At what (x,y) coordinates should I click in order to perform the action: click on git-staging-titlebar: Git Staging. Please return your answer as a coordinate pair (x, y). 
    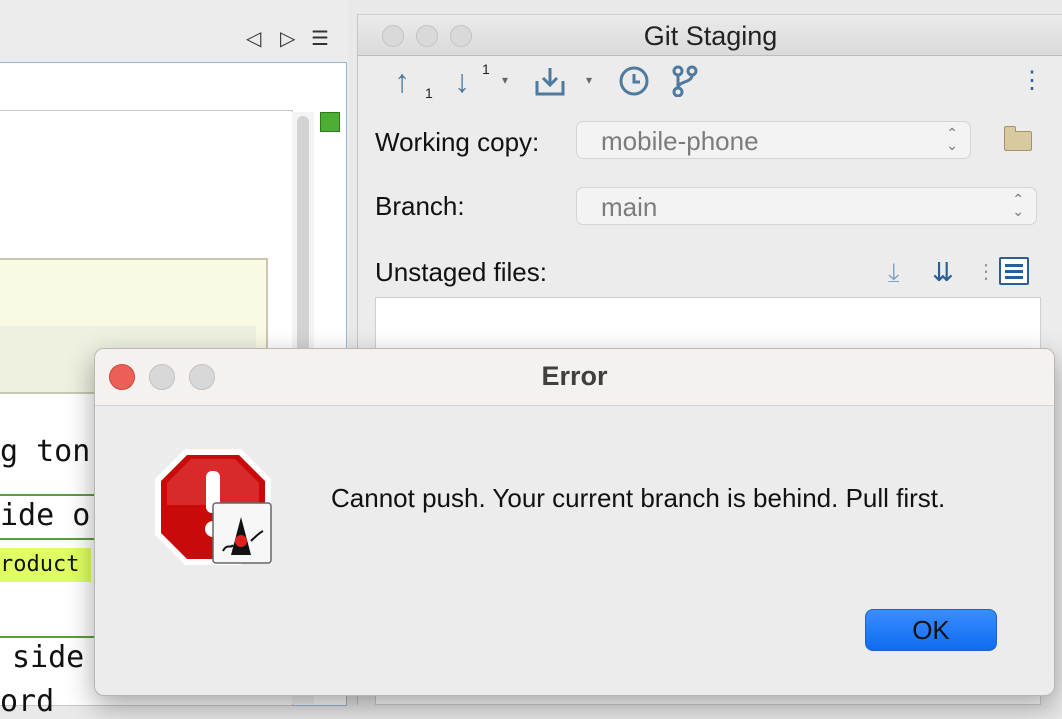
    Looking at the image, I should click on (710, 35).